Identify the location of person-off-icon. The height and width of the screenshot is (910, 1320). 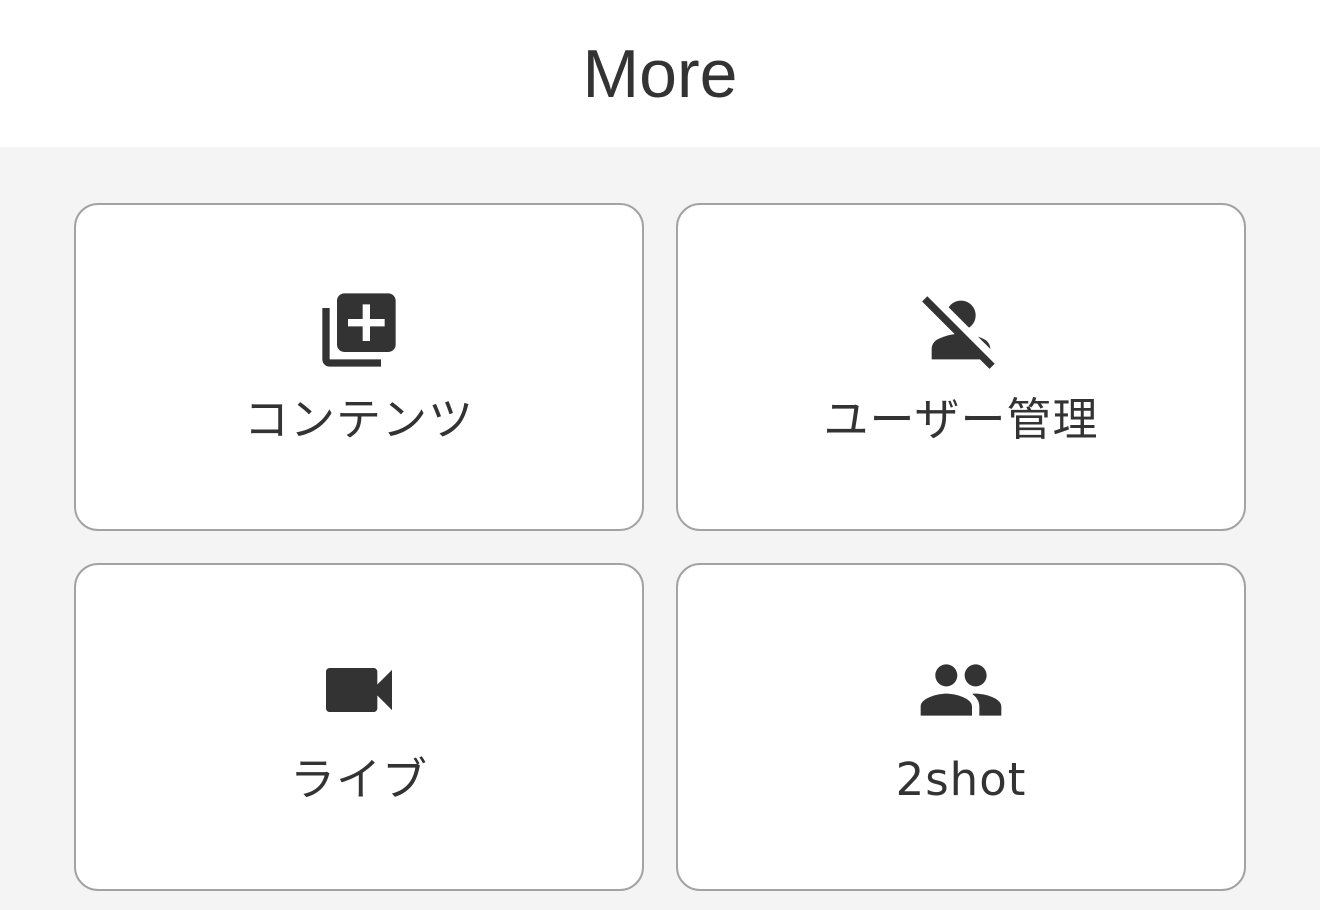
(961, 330).